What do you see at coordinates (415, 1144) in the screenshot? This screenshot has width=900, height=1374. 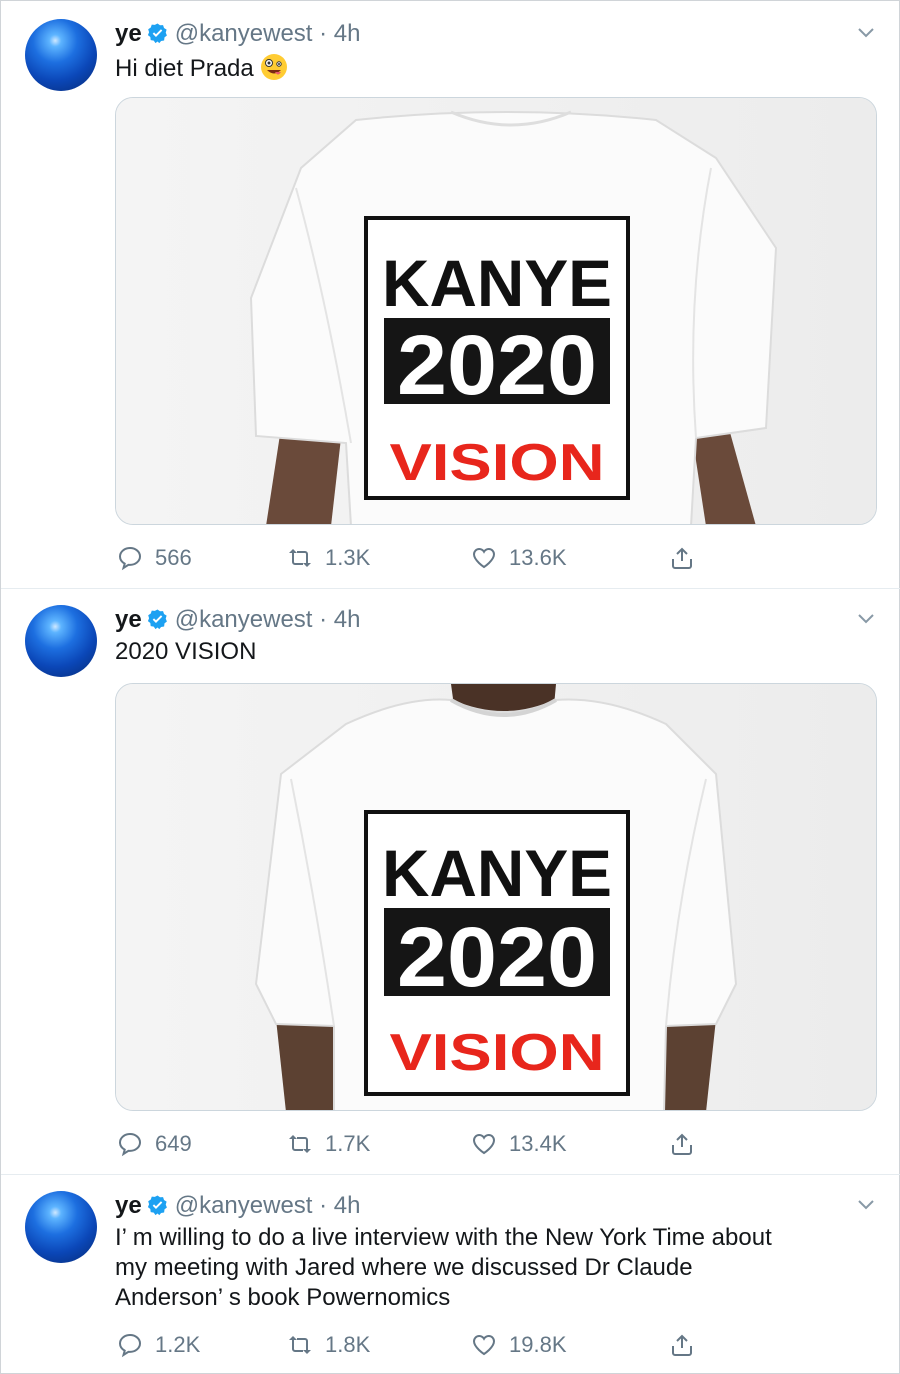 I see `tweet-actions: 649 1.7K 13.4K` at bounding box center [415, 1144].